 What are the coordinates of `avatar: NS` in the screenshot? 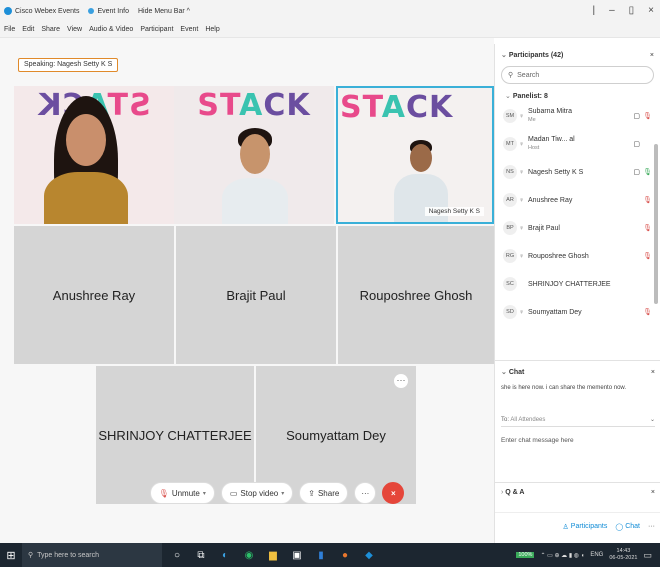 It's located at (510, 172).